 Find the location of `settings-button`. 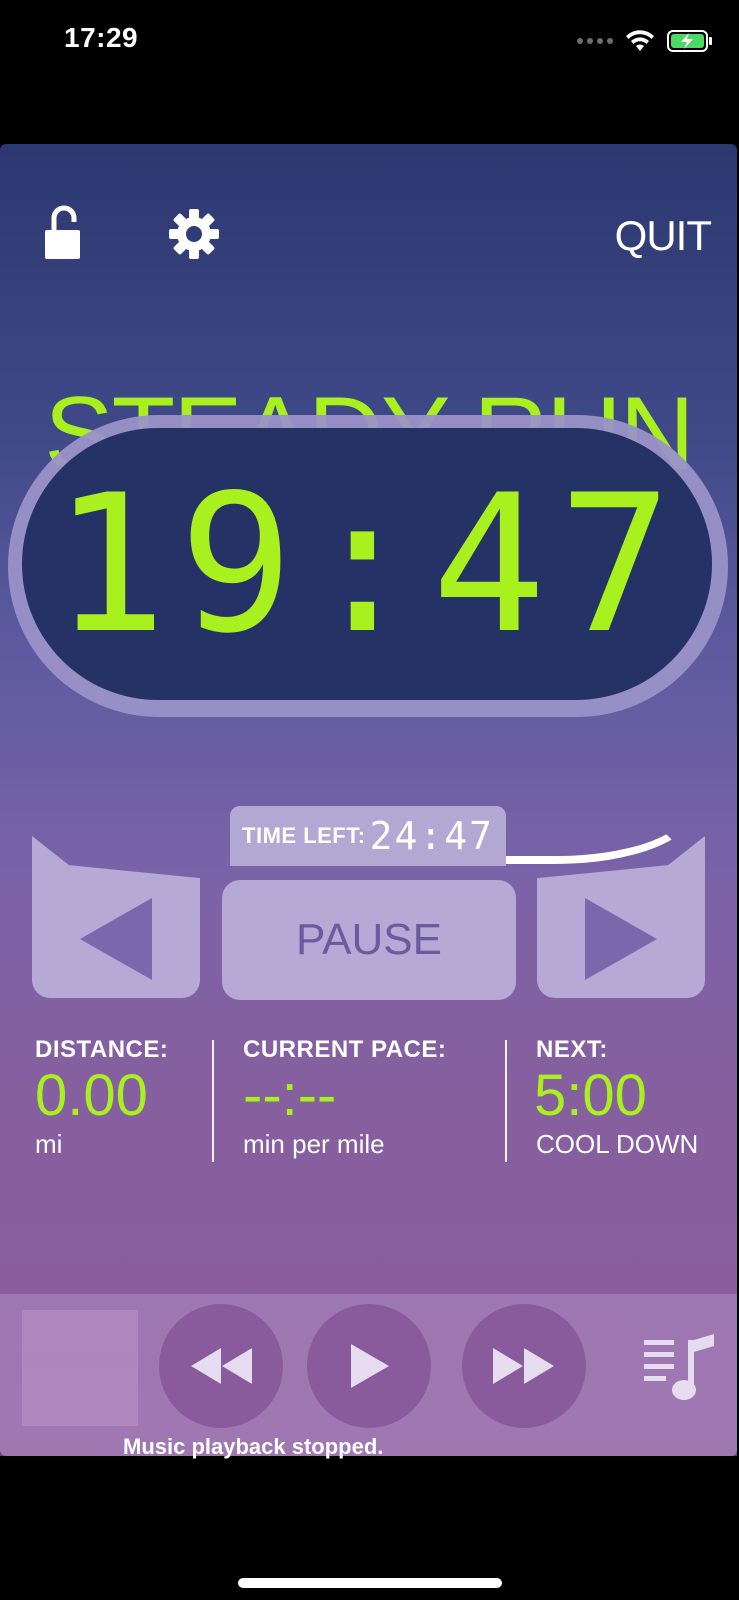

settings-button is located at coordinates (194, 234).